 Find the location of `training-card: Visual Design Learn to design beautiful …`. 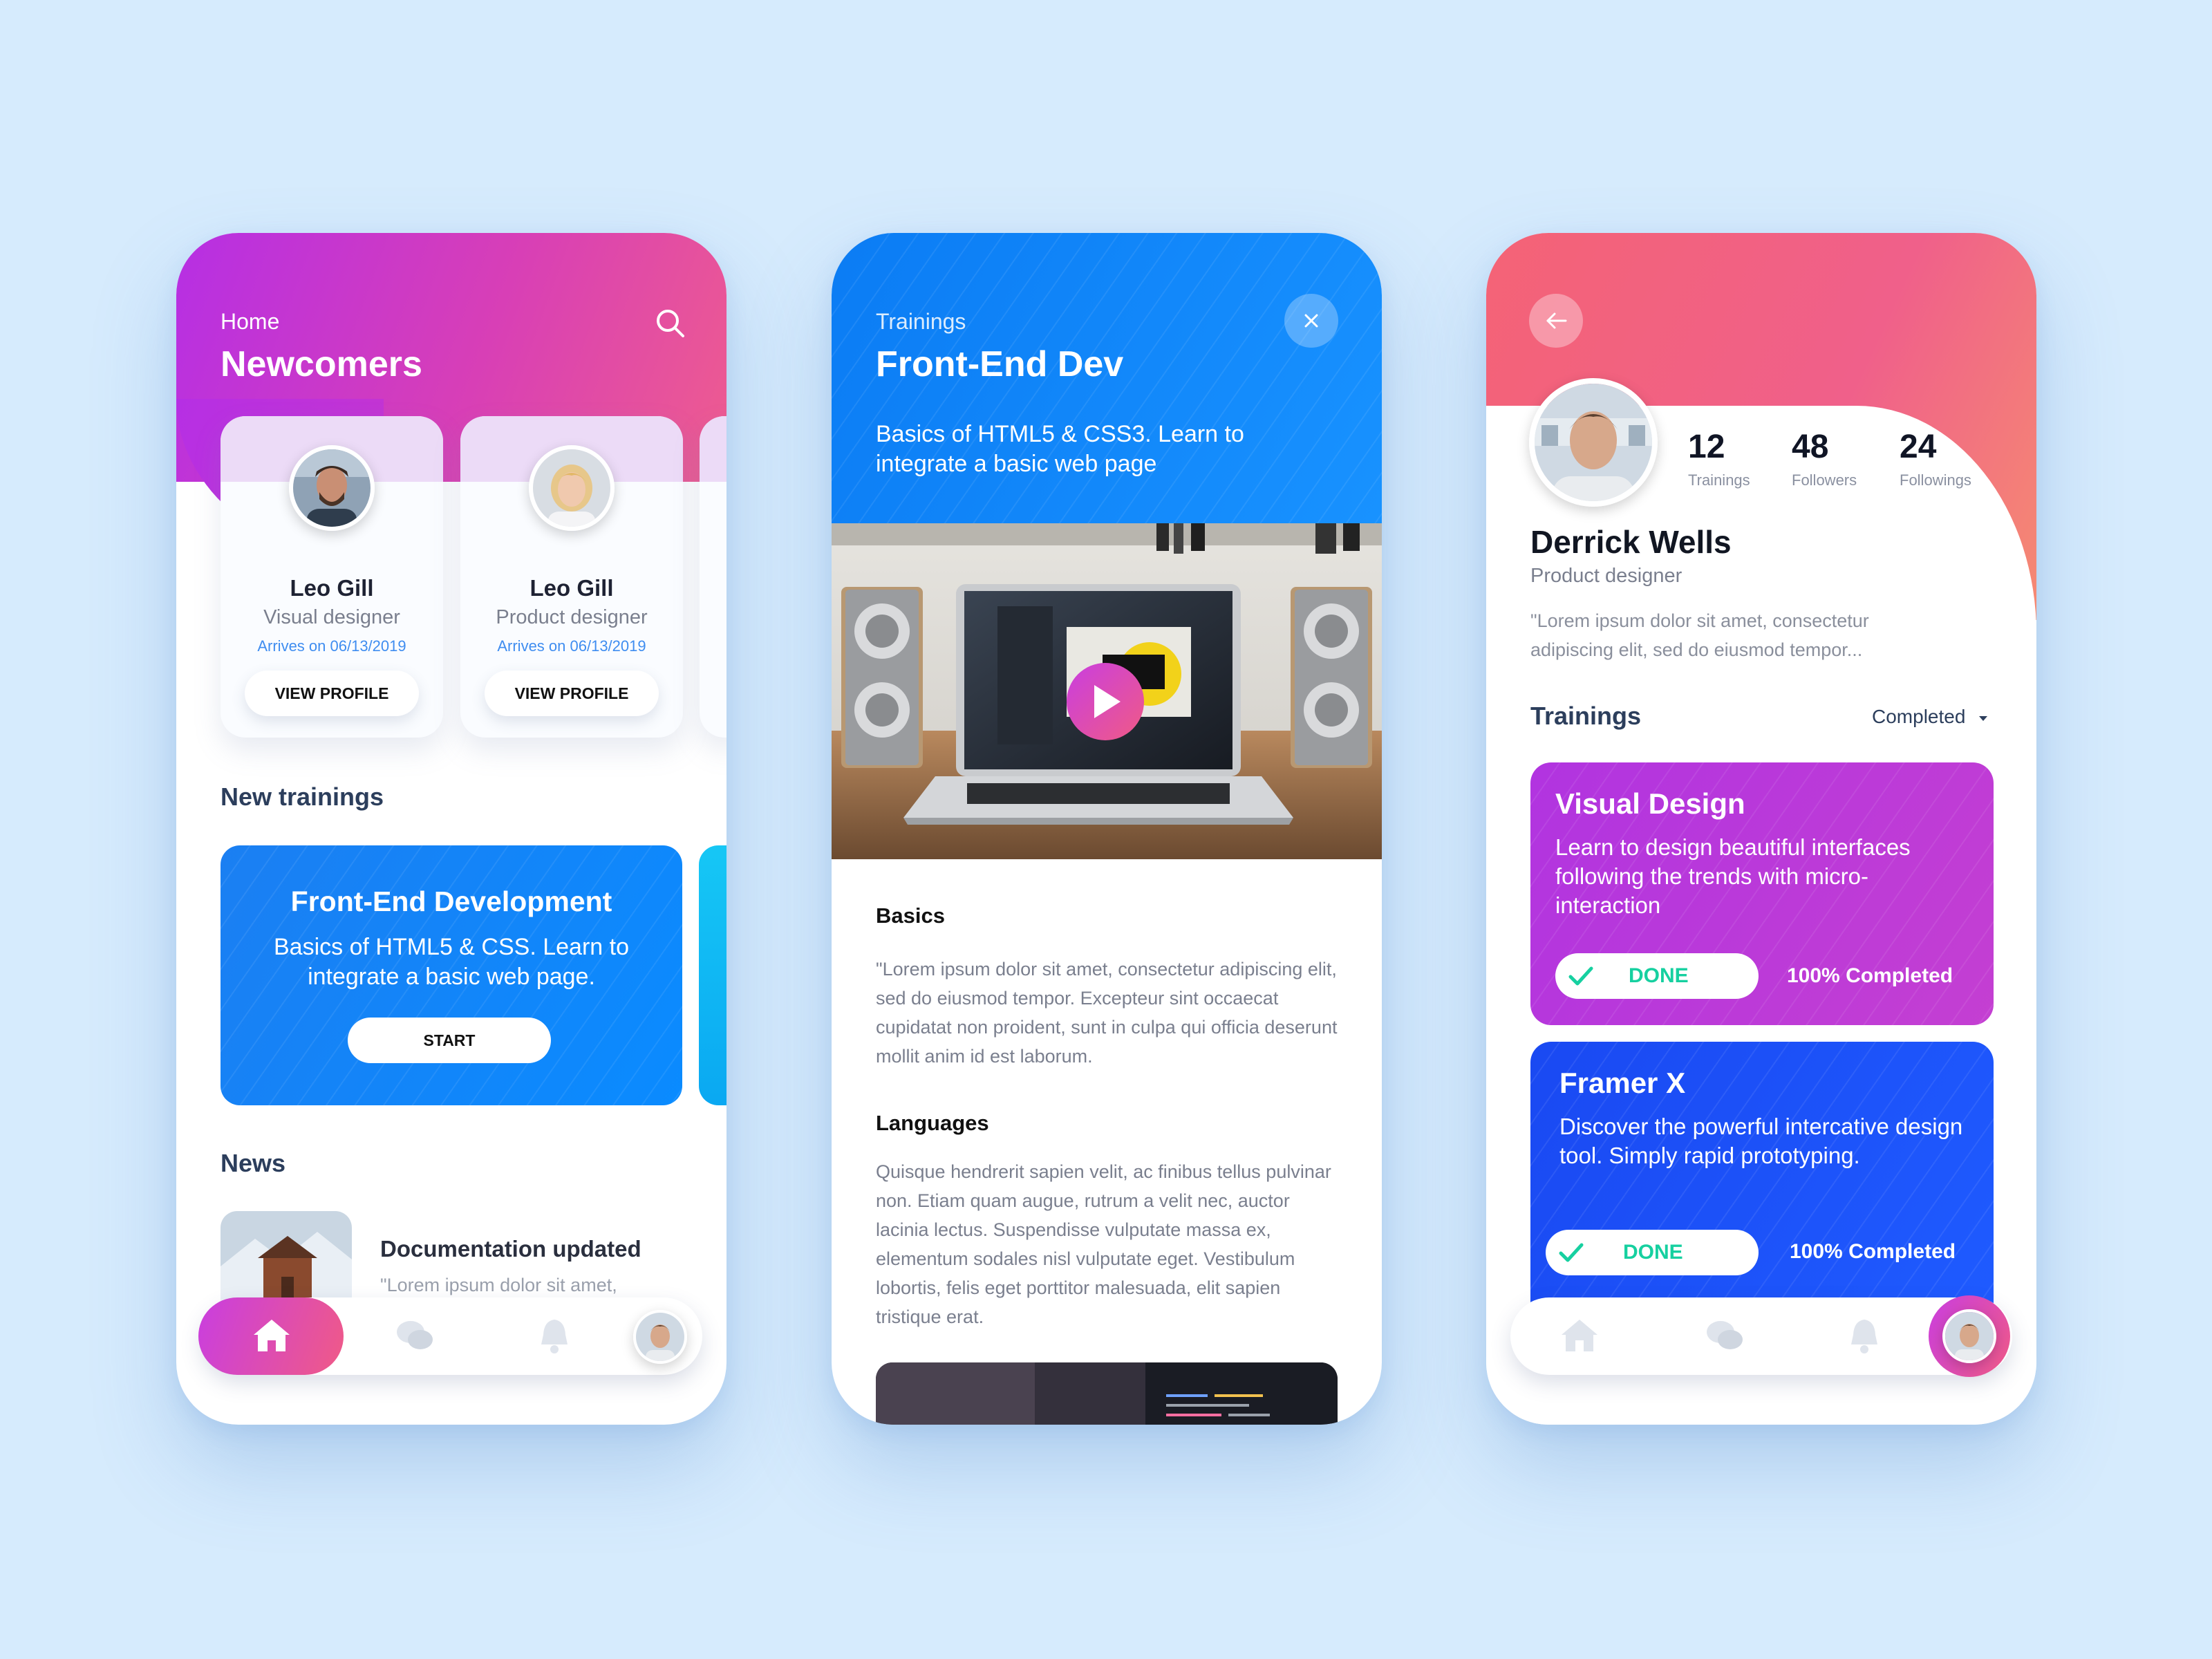

training-card: Visual Design Learn to design beautiful … is located at coordinates (1762, 894).